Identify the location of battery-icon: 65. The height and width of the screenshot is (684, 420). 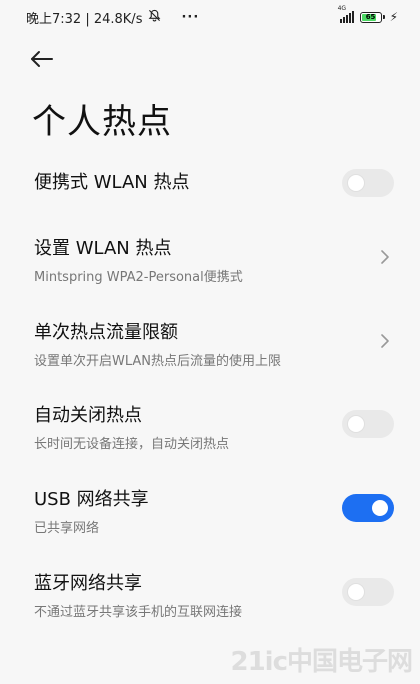
(372, 17).